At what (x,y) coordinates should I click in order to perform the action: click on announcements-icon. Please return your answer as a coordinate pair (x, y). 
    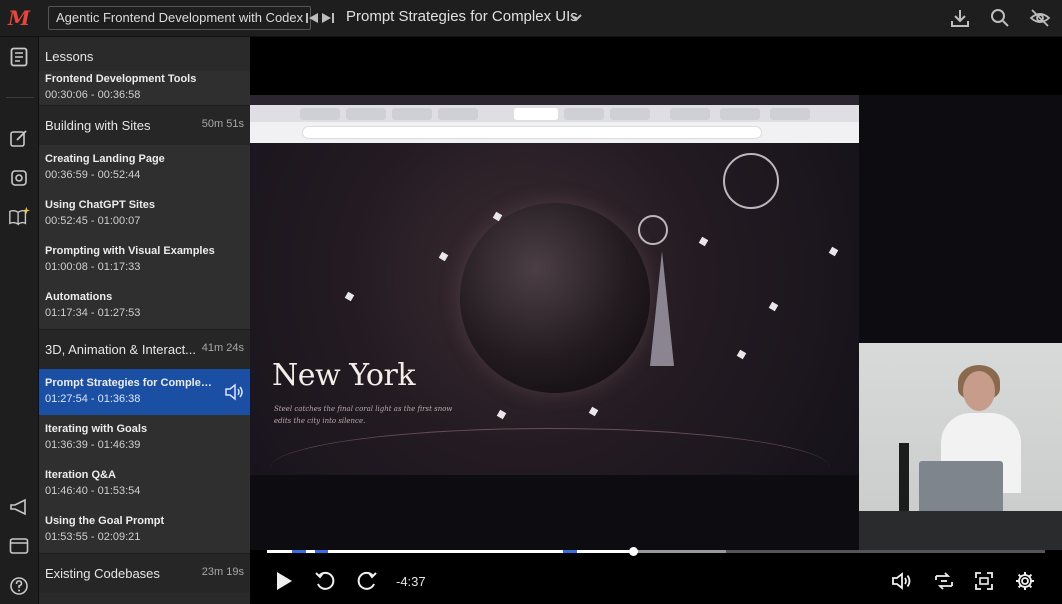
    Looking at the image, I should click on (19, 507).